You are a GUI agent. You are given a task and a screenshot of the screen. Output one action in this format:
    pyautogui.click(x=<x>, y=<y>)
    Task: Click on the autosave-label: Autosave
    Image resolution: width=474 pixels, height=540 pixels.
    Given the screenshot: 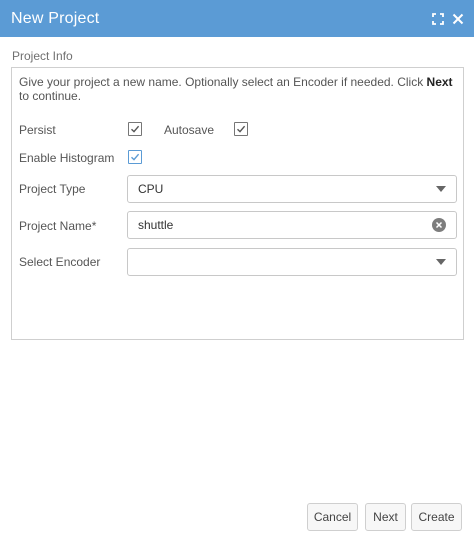 What is the action you would take?
    pyautogui.click(x=189, y=130)
    